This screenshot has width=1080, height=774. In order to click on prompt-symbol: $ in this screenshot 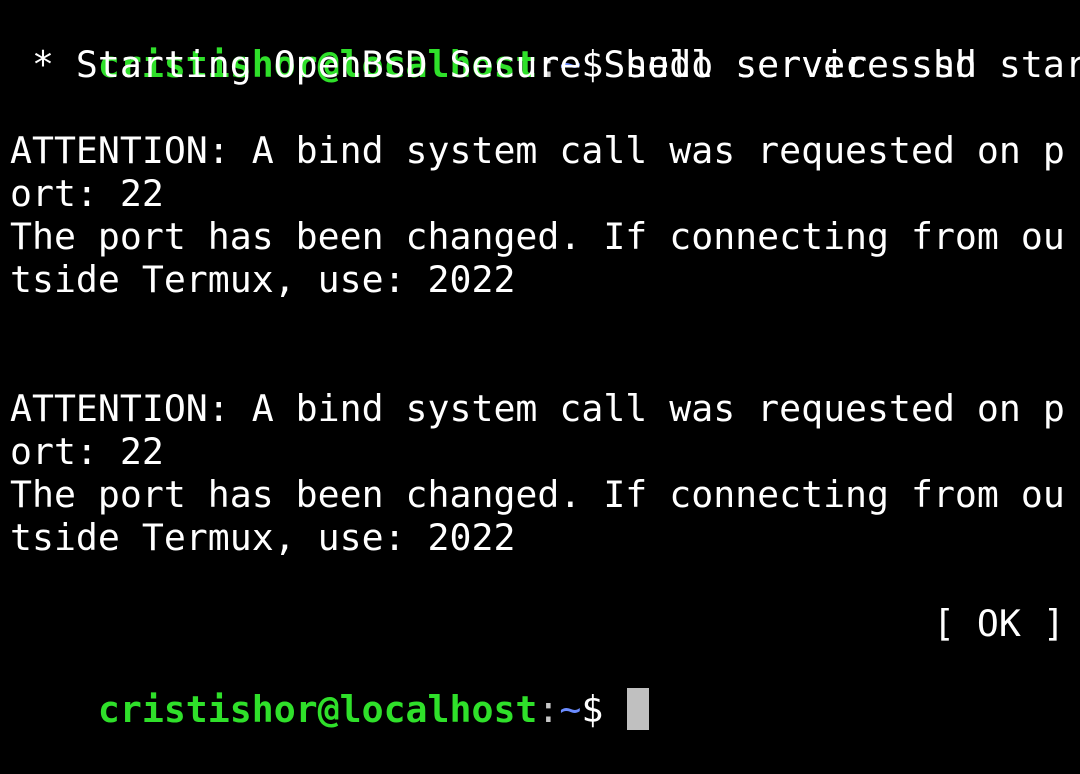, I will do `click(603, 709)`.